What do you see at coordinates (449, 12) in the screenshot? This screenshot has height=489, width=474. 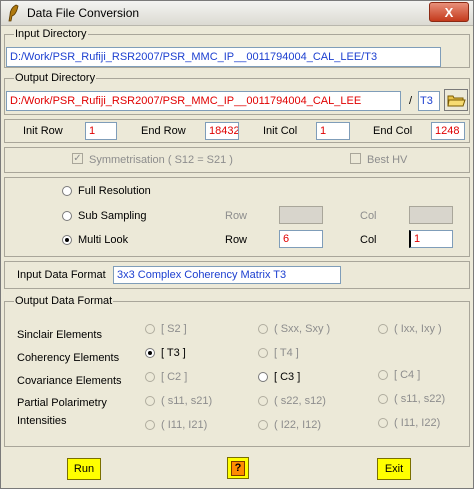 I see `close-button: X` at bounding box center [449, 12].